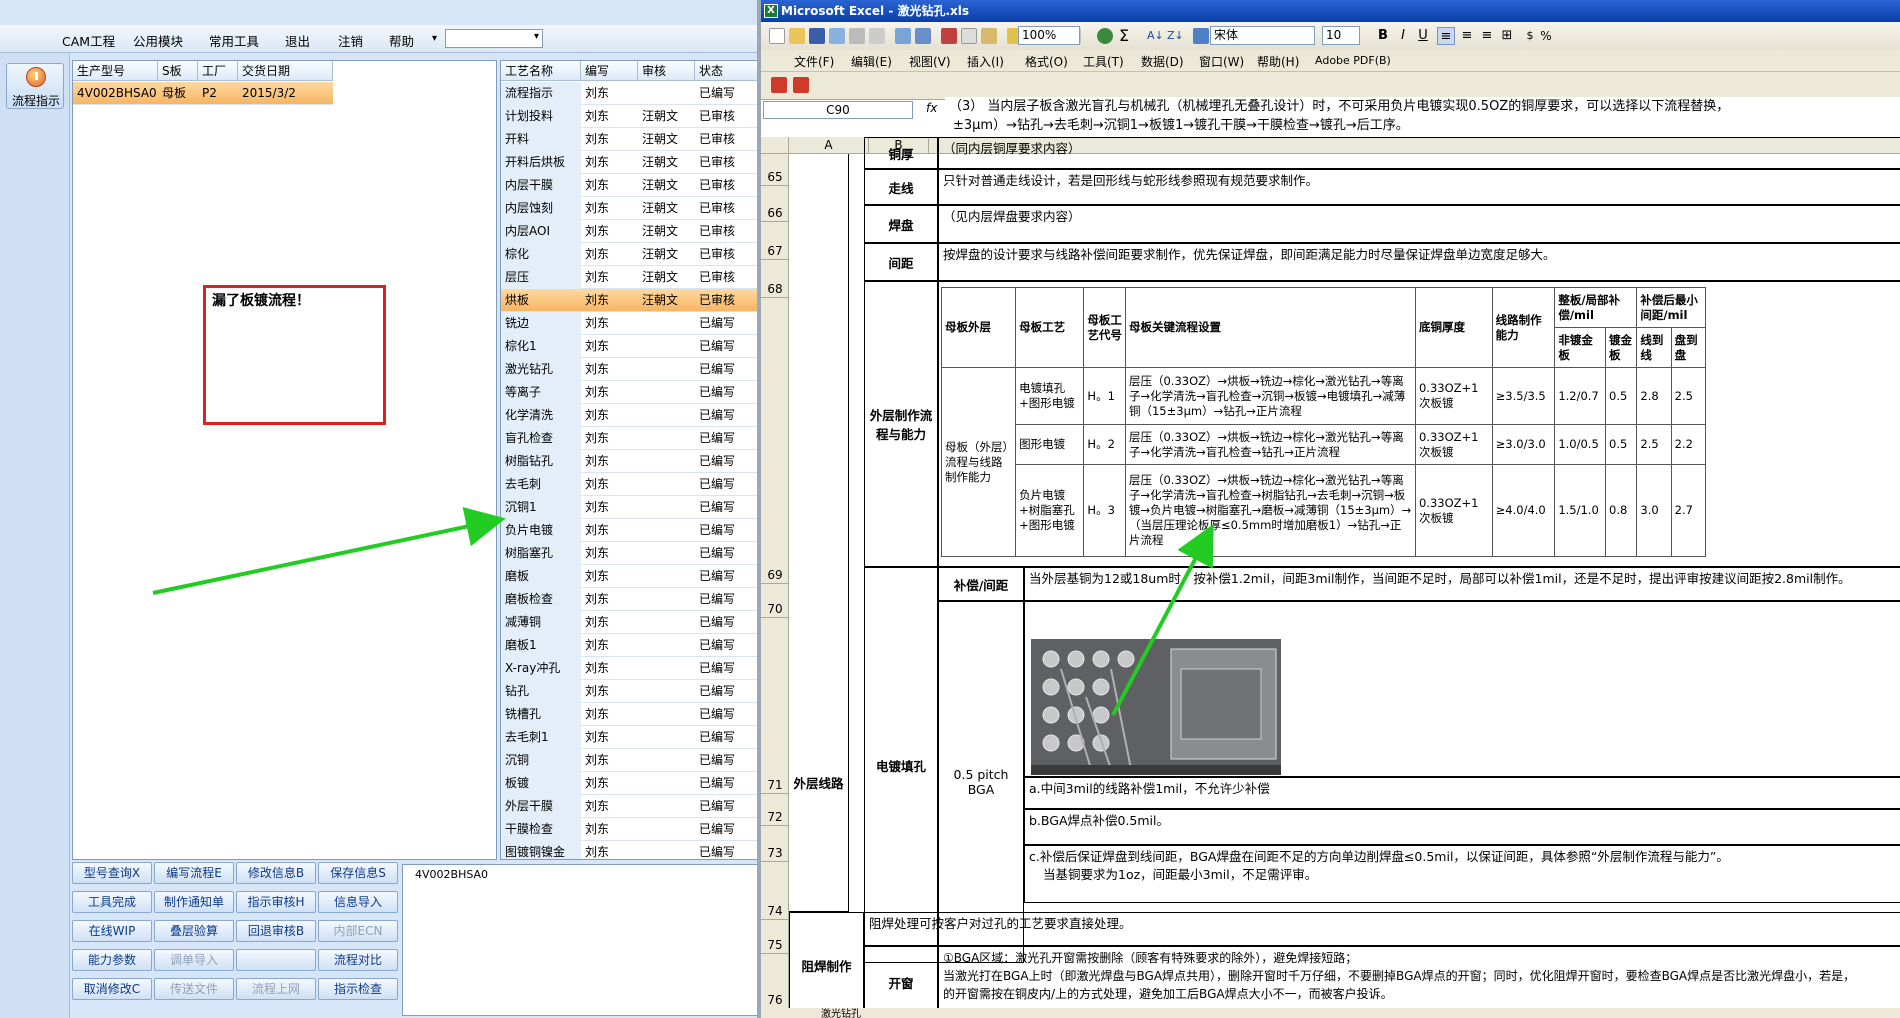  What do you see at coordinates (358, 902) in the screenshot?
I see `panel-button: 信息导入` at bounding box center [358, 902].